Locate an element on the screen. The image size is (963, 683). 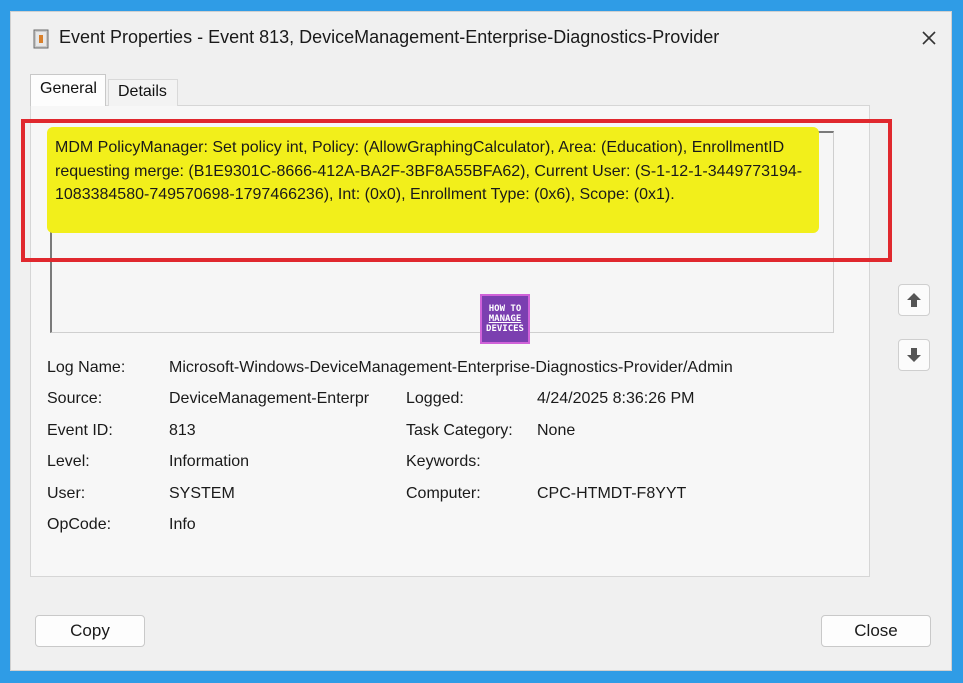
next-event-button is located at coordinates (914, 355).